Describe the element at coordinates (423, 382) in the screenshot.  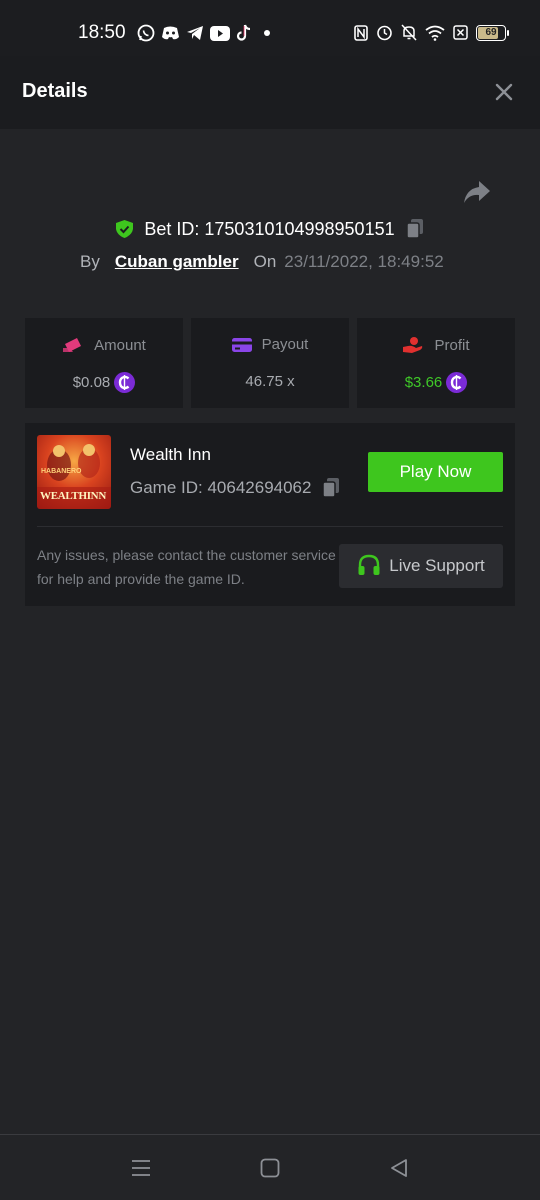
I see `stat-profit-value: $3.66` at that location.